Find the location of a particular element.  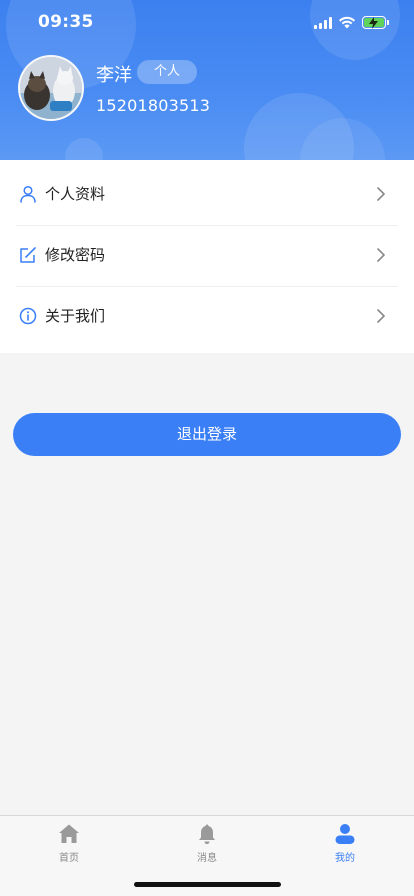

tab-label: 我的 is located at coordinates (345, 858).